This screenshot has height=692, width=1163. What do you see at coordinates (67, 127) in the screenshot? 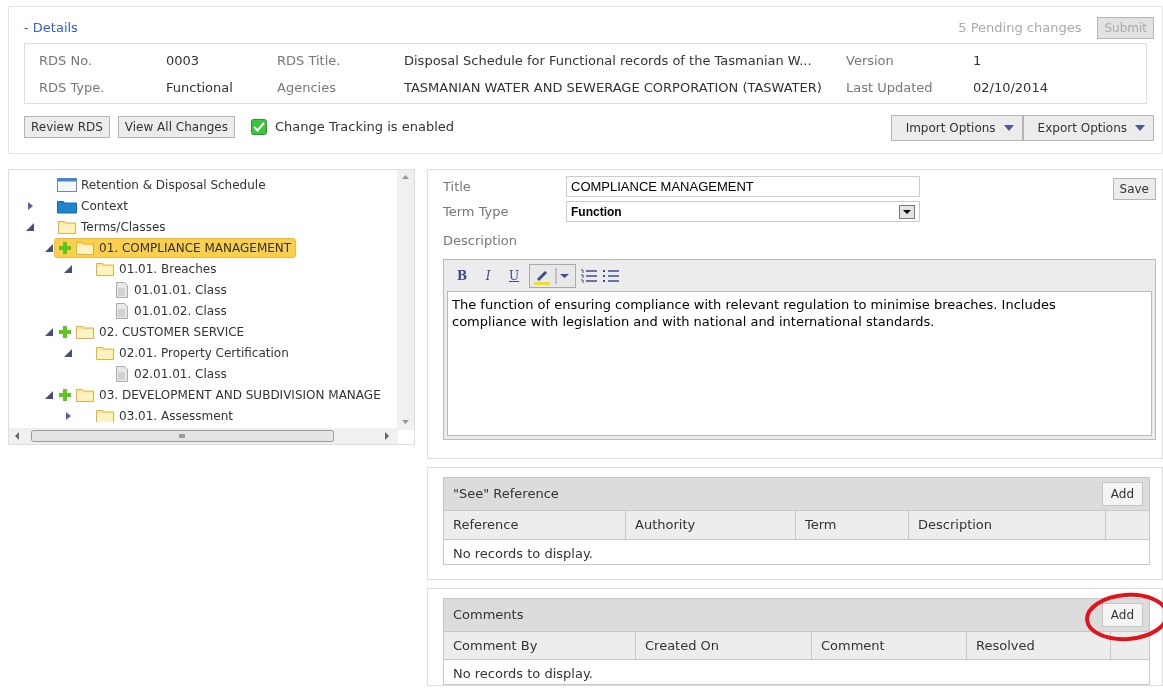
I see `toolbar-button: Review RDS` at bounding box center [67, 127].